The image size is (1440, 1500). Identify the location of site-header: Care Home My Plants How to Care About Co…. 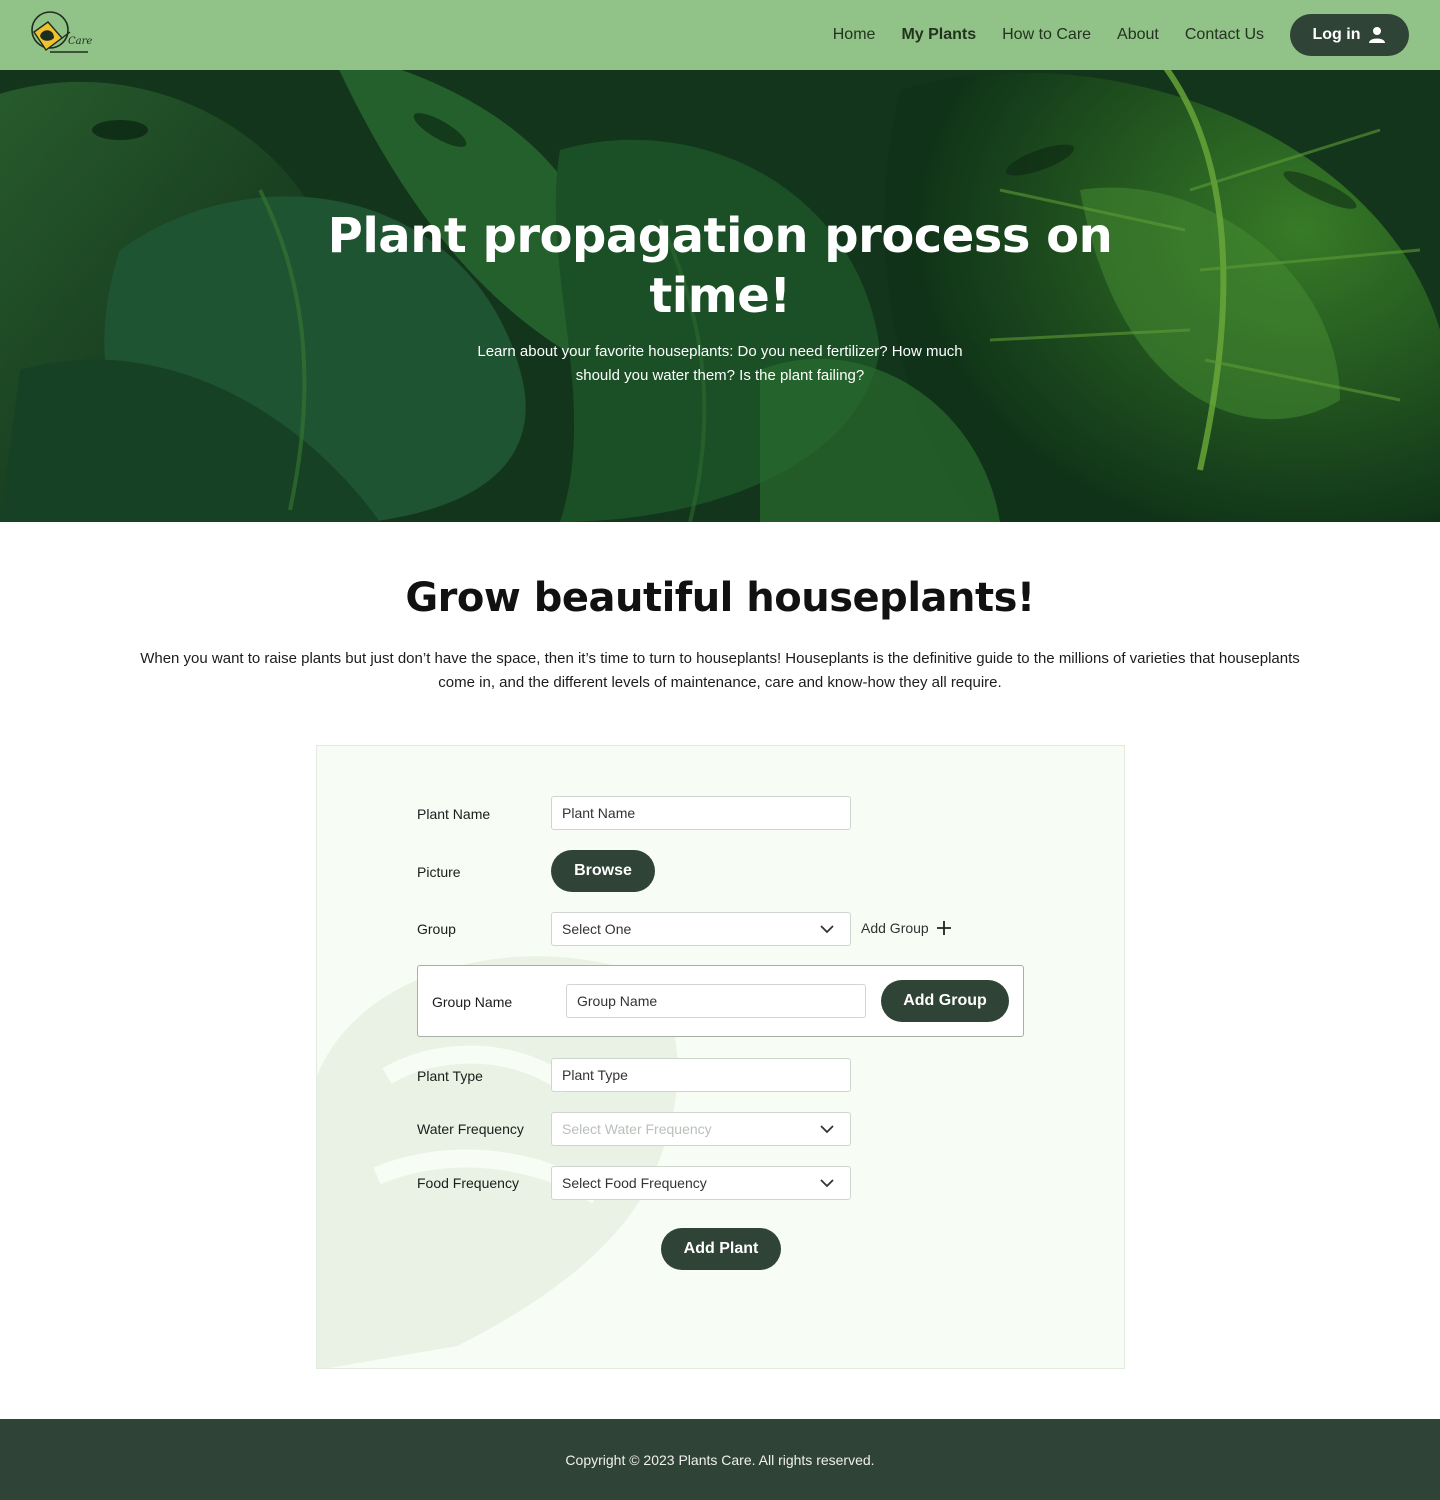
(720, 35).